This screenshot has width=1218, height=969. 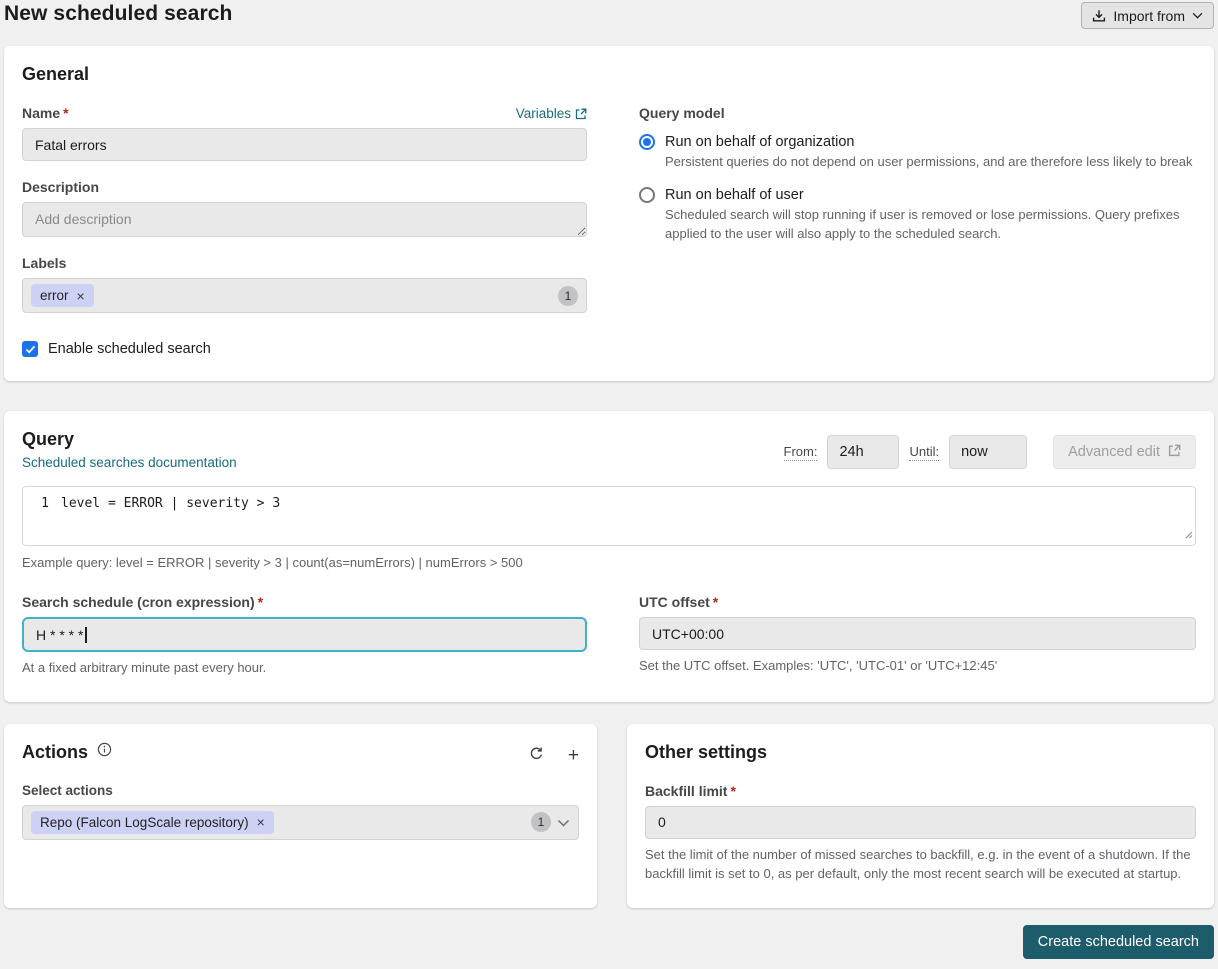 I want to click on remove-label-icon: ×, so click(x=81, y=296).